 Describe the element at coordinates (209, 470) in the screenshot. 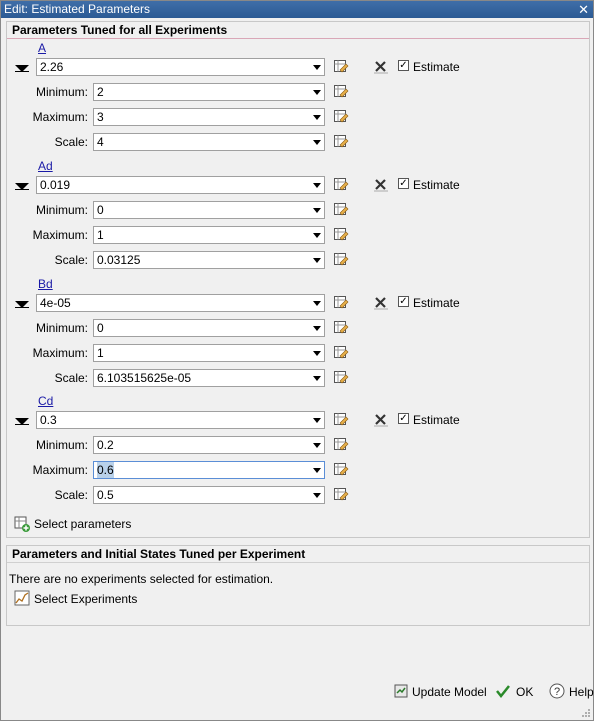

I see `max-combo: 0.6` at that location.